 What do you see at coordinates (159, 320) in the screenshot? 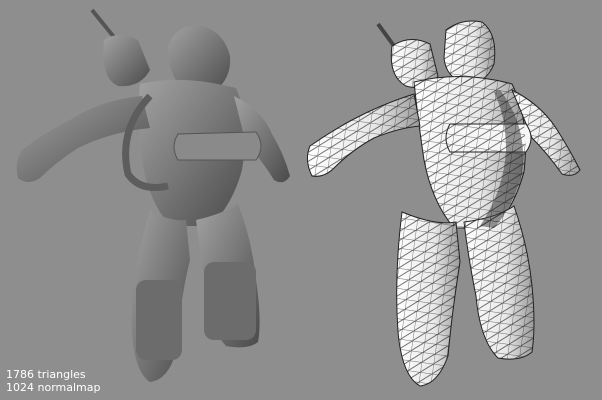
I see `left-boot` at bounding box center [159, 320].